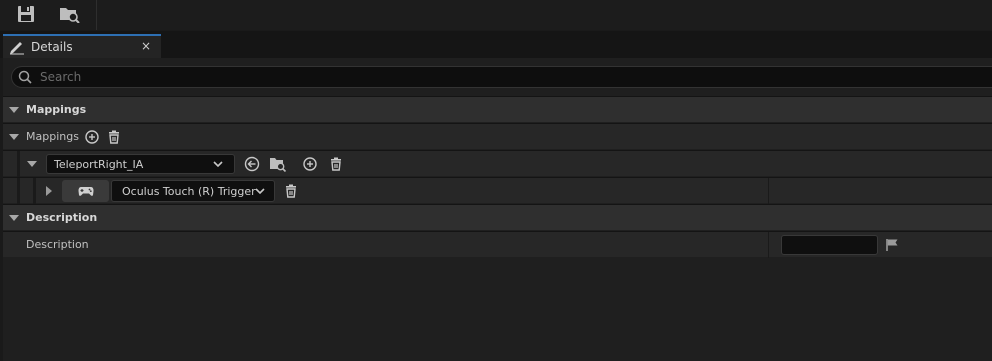  Describe the element at coordinates (490, 77) in the screenshot. I see `search-input` at that location.